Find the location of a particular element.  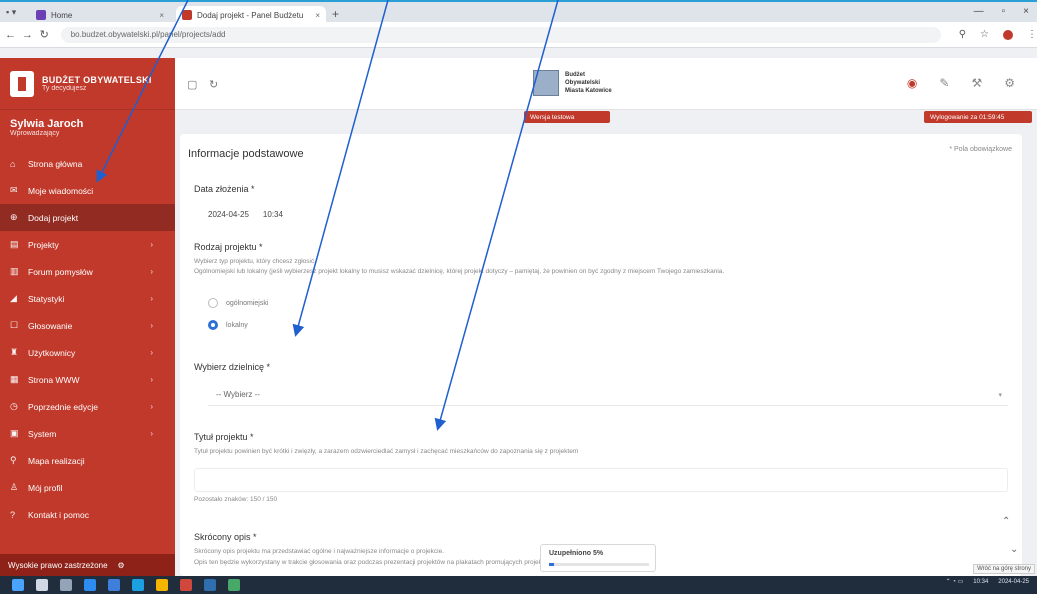

sidebar-item-messages: ✉ Moje wiadomości is located at coordinates (87, 190).